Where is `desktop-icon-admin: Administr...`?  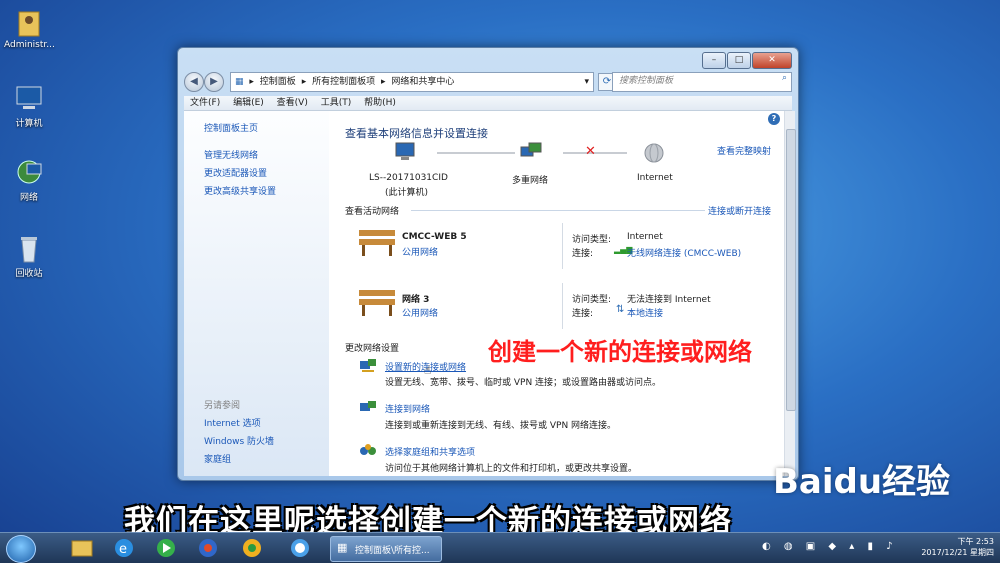
desktop-icon-admin: Administr... is located at coordinates (29, 29).